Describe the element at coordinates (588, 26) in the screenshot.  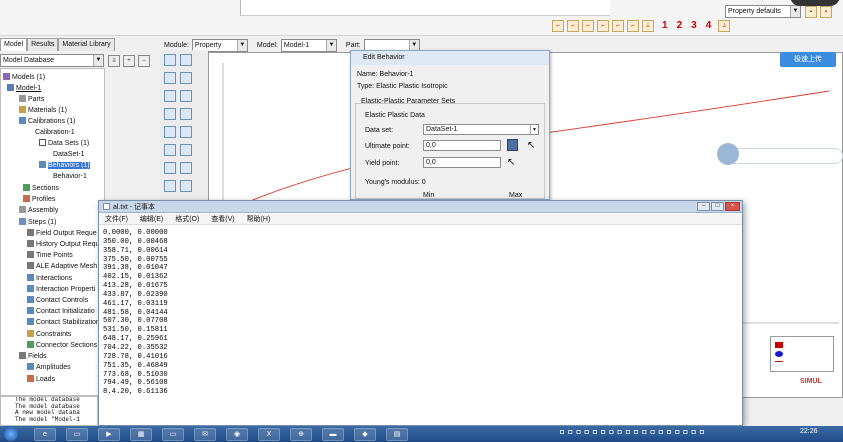
I see `view-top-icon: ⌐` at that location.